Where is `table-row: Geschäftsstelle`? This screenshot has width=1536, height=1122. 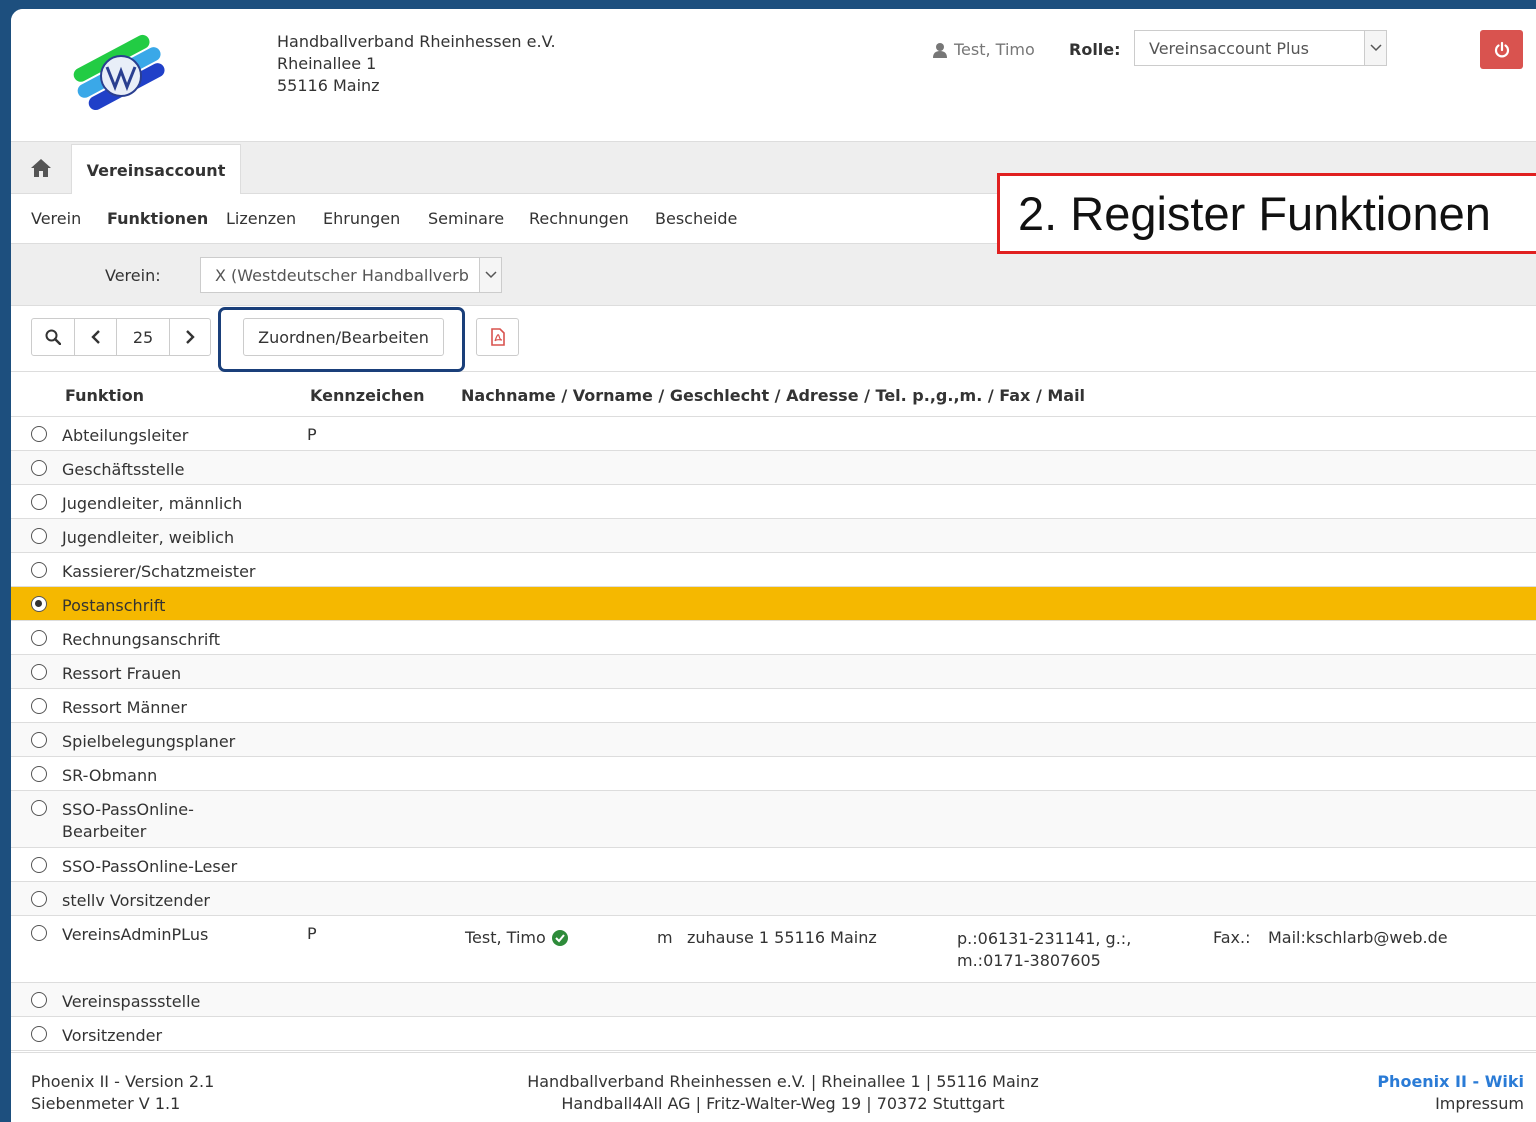
table-row: Geschäftsstelle is located at coordinates (773, 468).